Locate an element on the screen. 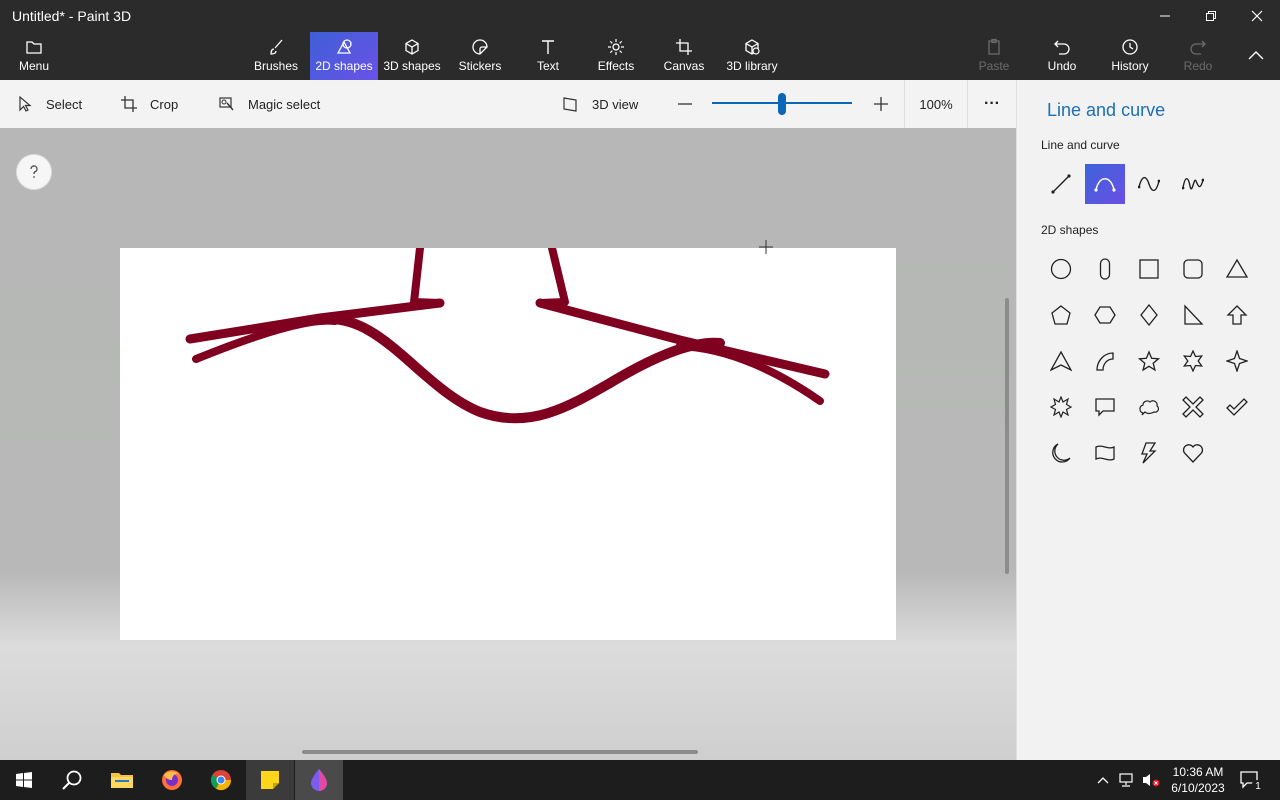  minimize-icon is located at coordinates (1165, 16).